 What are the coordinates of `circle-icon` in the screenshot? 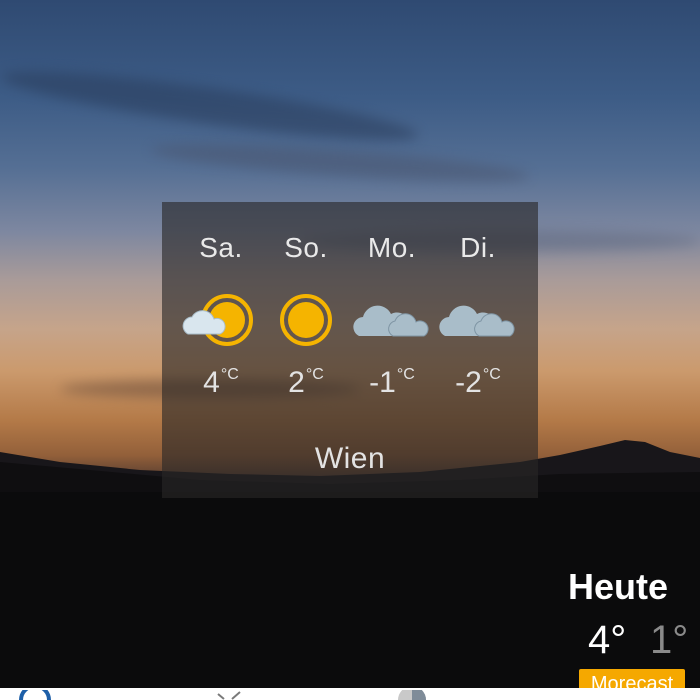 It's located at (35, 695).